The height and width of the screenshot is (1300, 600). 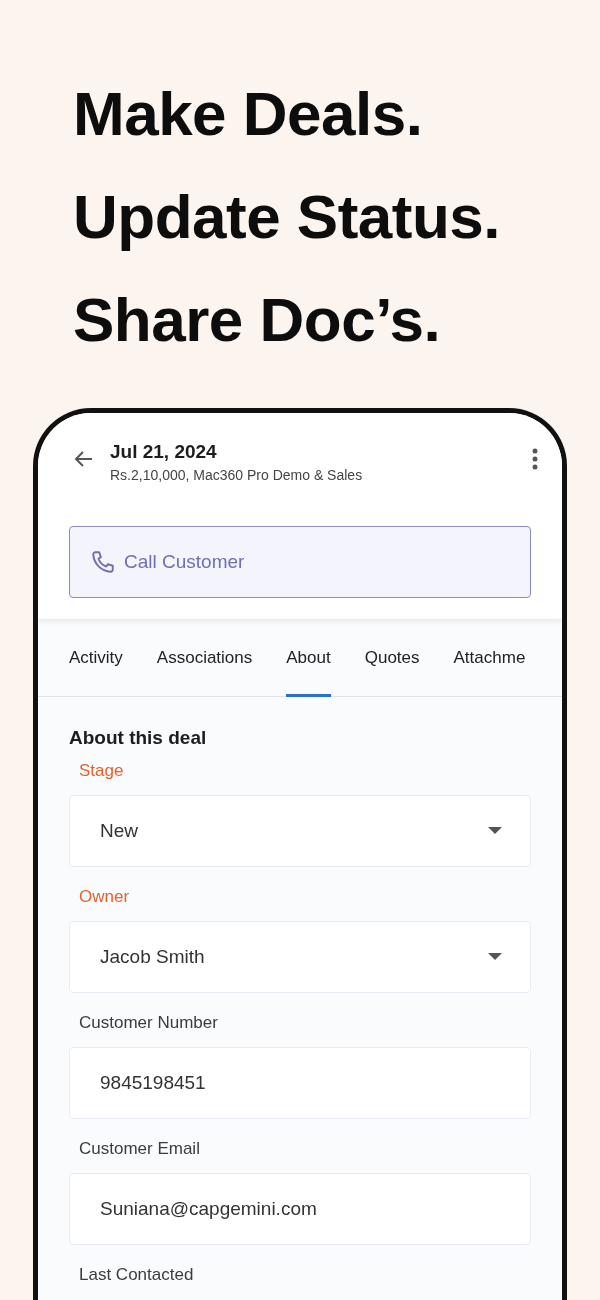 I want to click on deal-summary: Rs.2,10,000, Mac360 Pro Demo & Sales, so click(x=237, y=475).